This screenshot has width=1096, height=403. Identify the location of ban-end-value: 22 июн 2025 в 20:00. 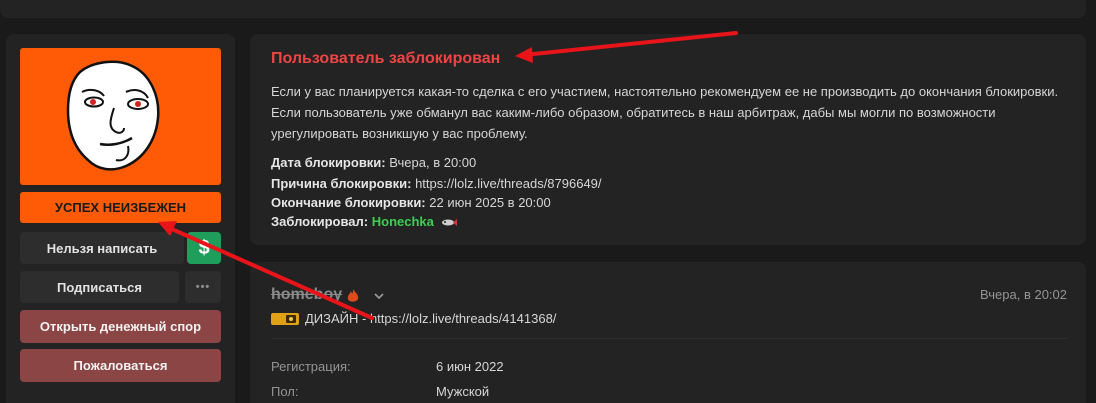
(490, 202).